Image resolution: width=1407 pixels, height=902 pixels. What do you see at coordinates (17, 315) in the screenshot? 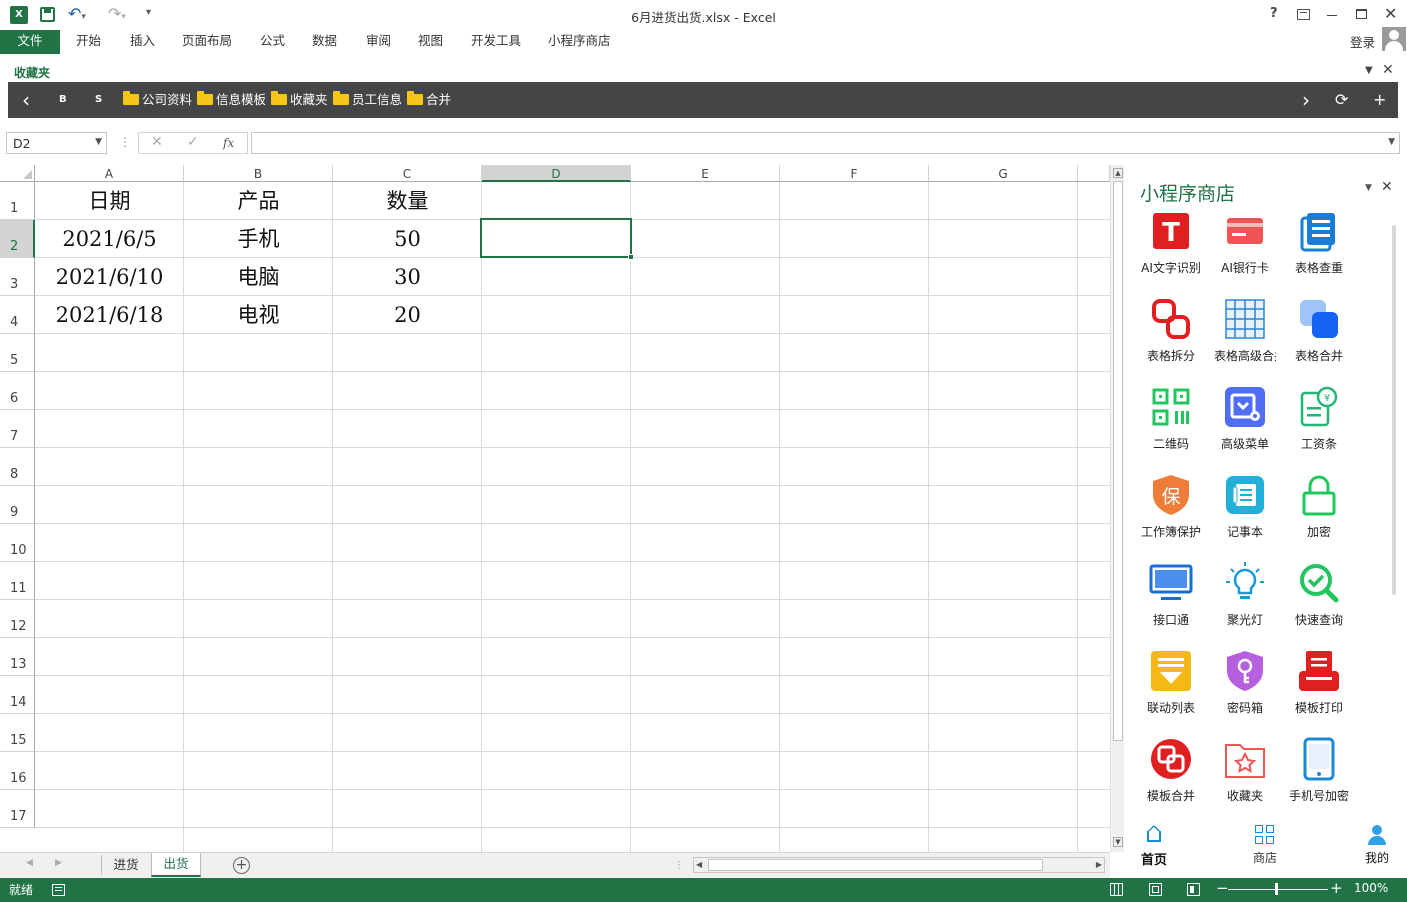
I see `row-header-4: 4` at bounding box center [17, 315].